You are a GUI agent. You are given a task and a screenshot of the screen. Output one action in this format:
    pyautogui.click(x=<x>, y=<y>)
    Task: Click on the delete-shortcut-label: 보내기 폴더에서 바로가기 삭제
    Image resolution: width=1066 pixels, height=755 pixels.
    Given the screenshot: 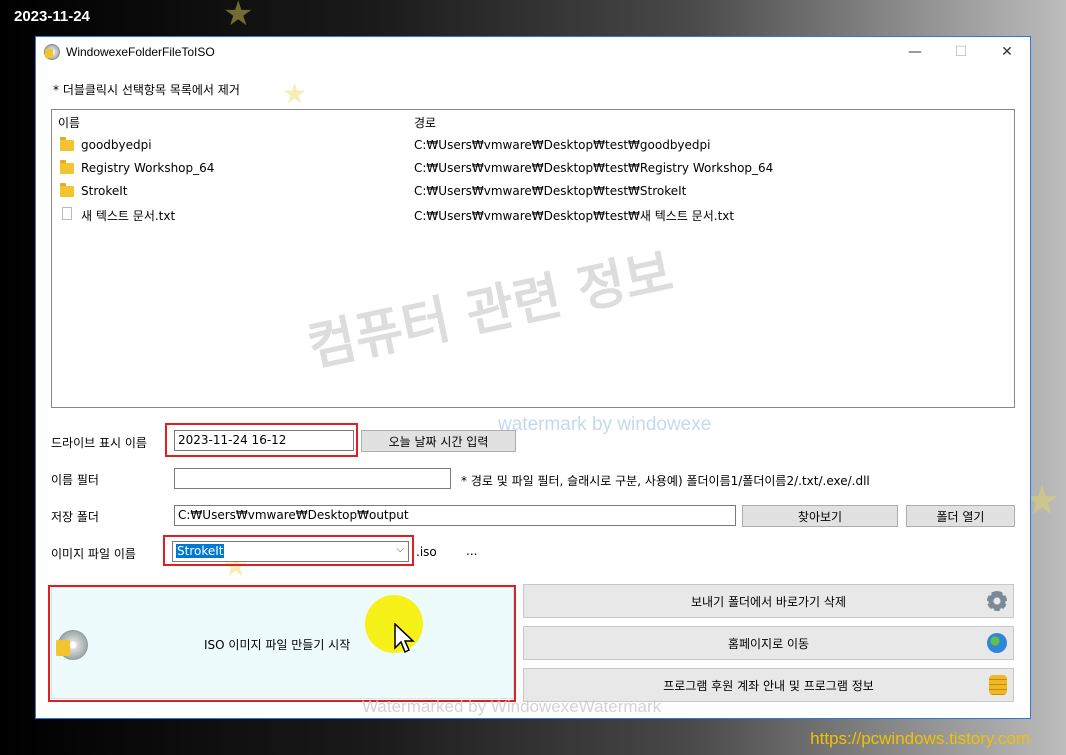 What is the action you would take?
    pyautogui.click(x=768, y=601)
    